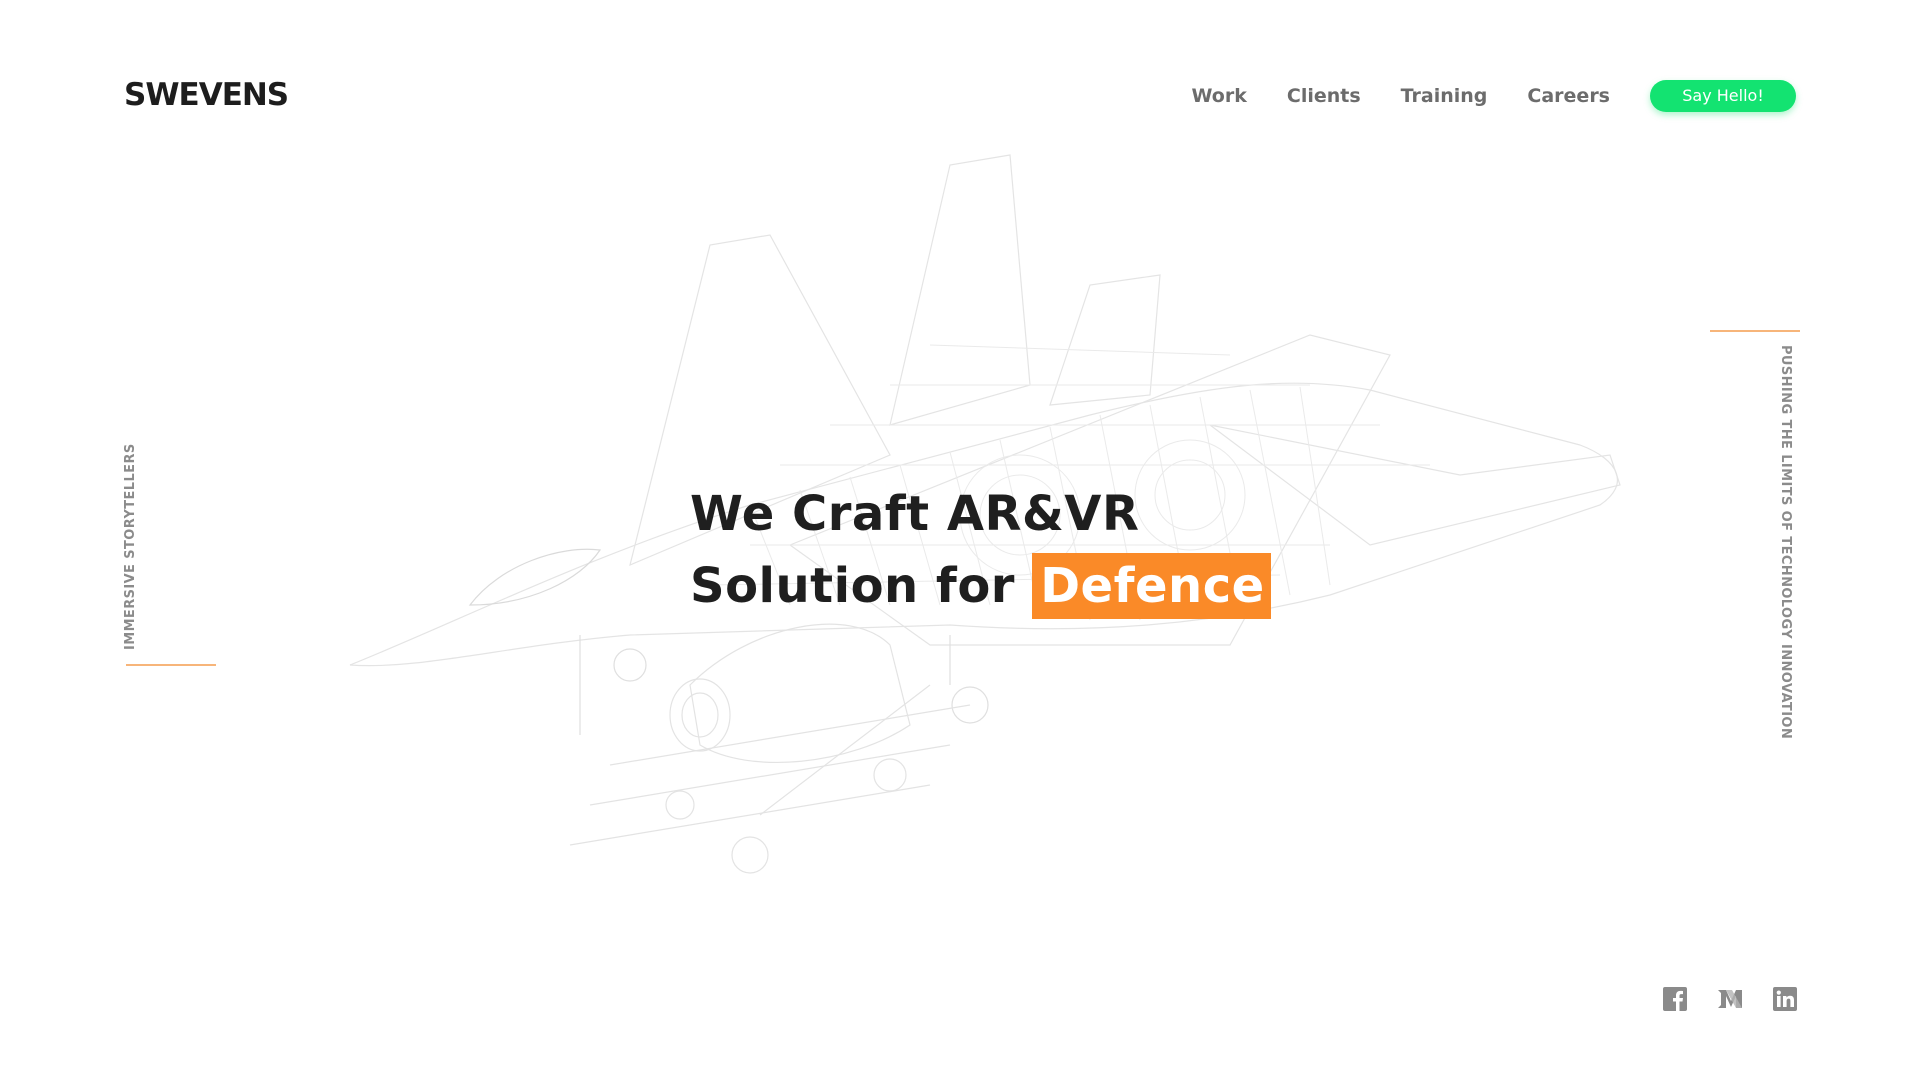 This screenshot has height=1080, width=1920. I want to click on main-nav: Work Clients Training Careers Say Hello!, so click(1494, 96).